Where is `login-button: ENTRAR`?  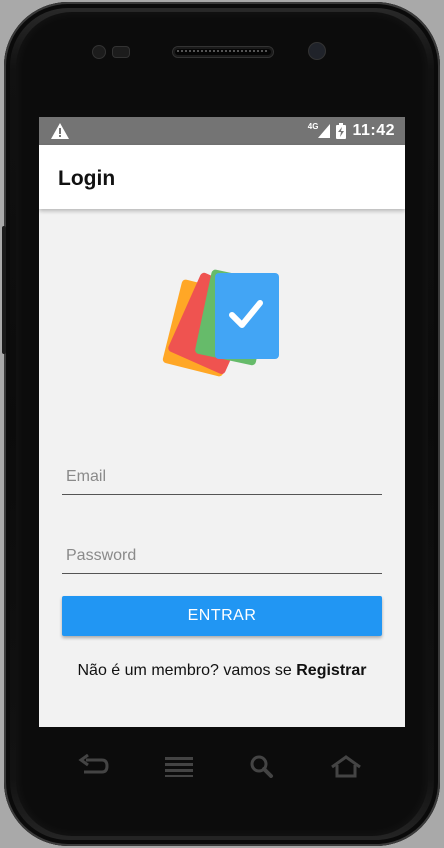 login-button: ENTRAR is located at coordinates (222, 616).